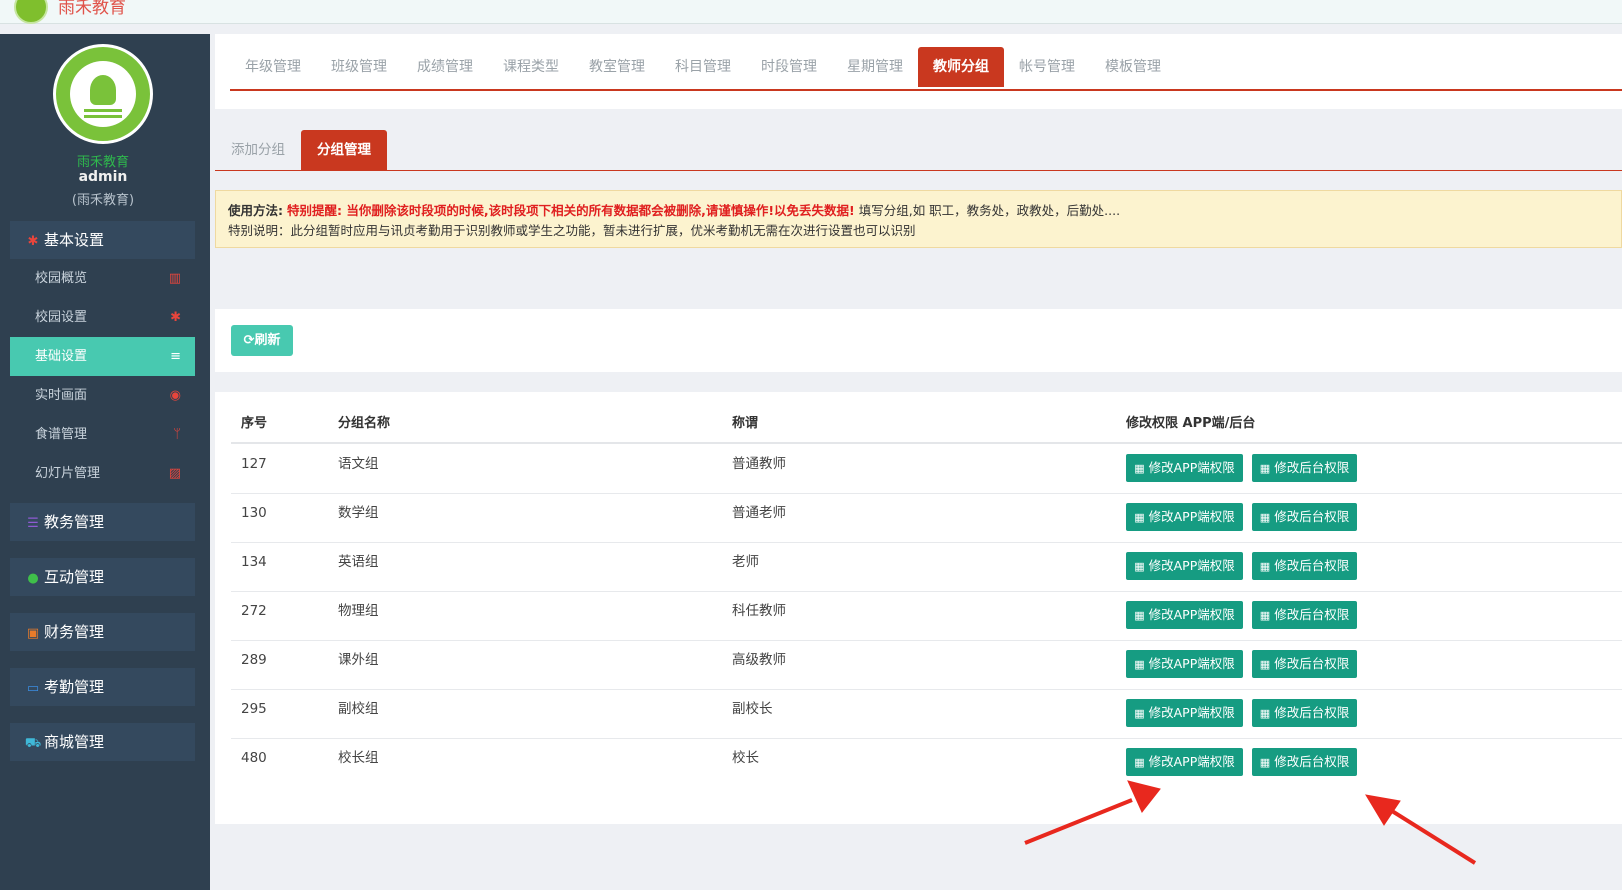 The image size is (1622, 890). I want to click on brand-logo-icon, so click(103, 94).